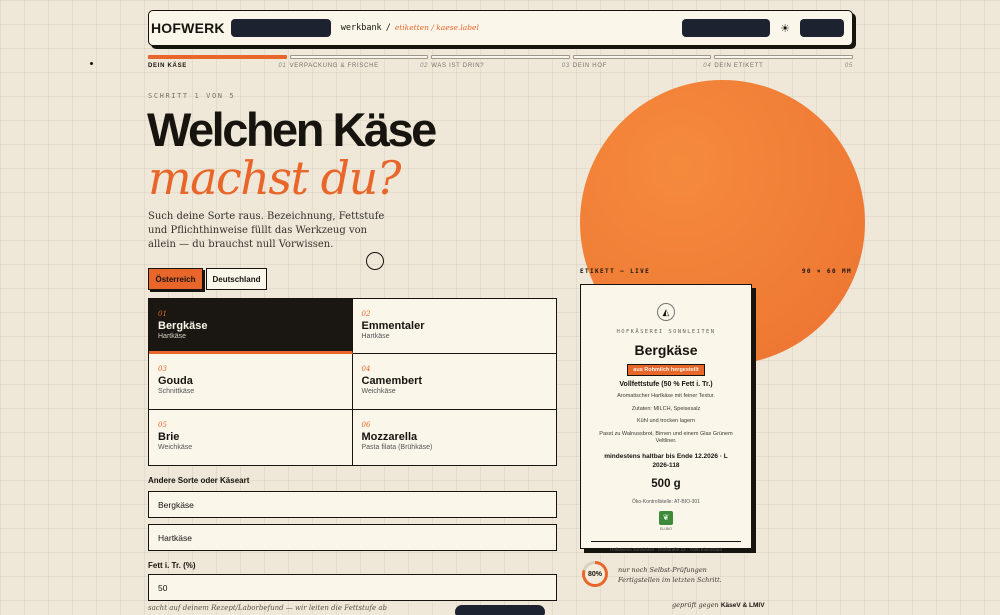 This screenshot has width=1000, height=615. What do you see at coordinates (500, 610) in the screenshot?
I see `floating-toolbar` at bounding box center [500, 610].